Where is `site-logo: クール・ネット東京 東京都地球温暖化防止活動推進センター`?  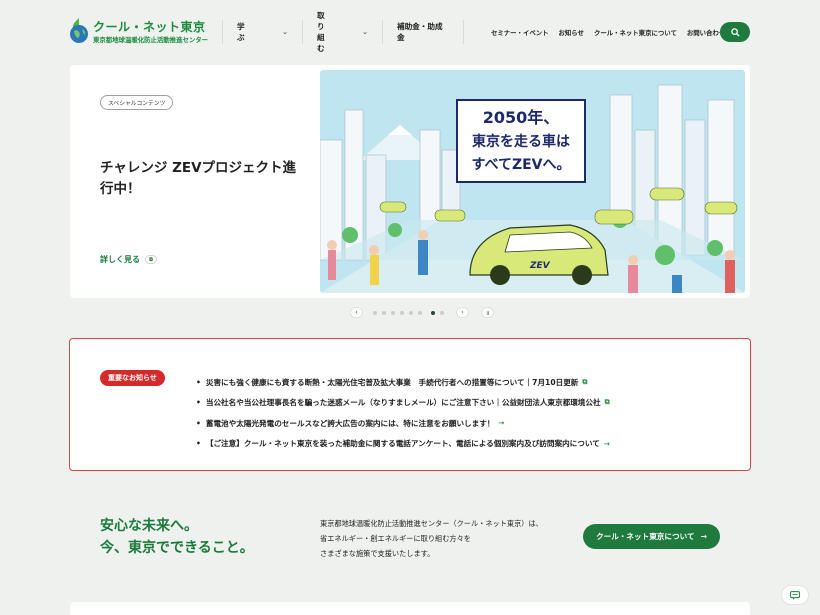 site-logo: クール・ネット東京 東京都地球温暖化防止活動推進センター is located at coordinates (143, 31).